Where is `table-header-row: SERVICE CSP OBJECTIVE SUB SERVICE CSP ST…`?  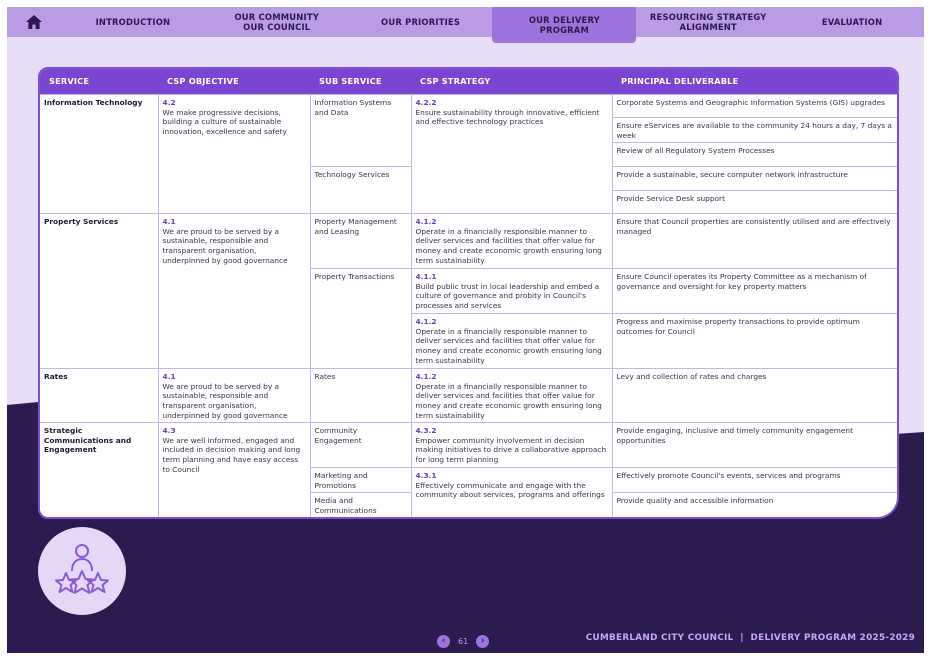 table-header-row: SERVICE CSP OBJECTIVE SUB SERVICE CSP ST… is located at coordinates (468, 82).